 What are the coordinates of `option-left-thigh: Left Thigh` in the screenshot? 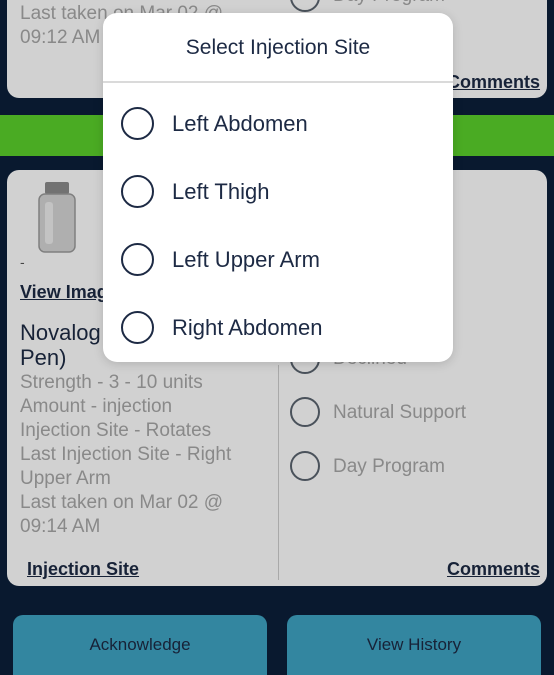 It's located at (278, 191).